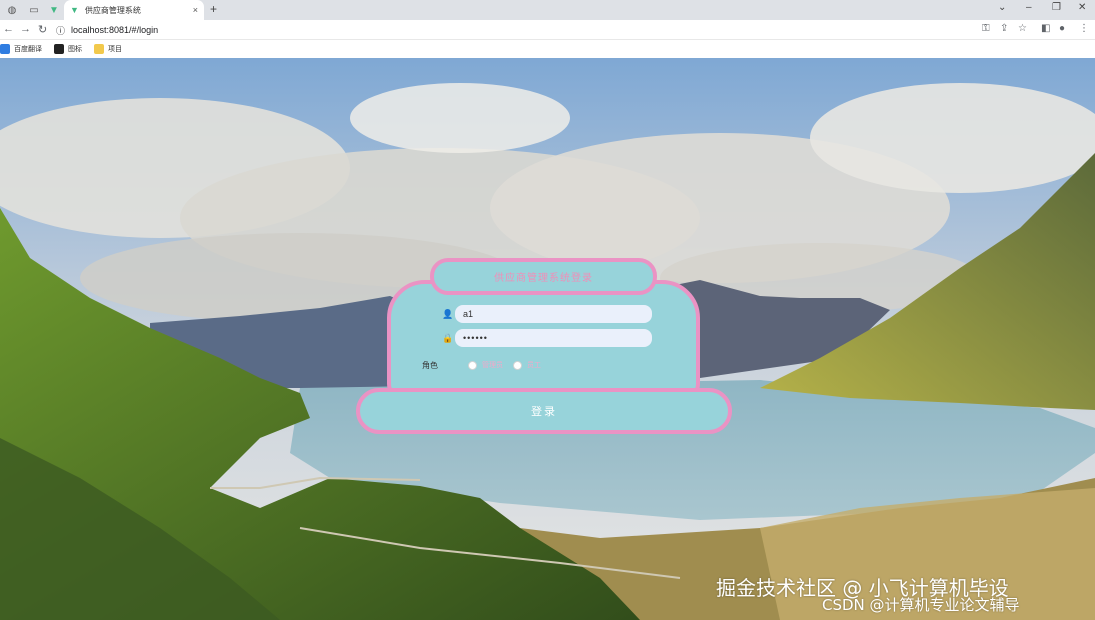 The image size is (1095, 620). What do you see at coordinates (112, 10) in the screenshot?
I see `tab-title: 供应商管理系统` at bounding box center [112, 10].